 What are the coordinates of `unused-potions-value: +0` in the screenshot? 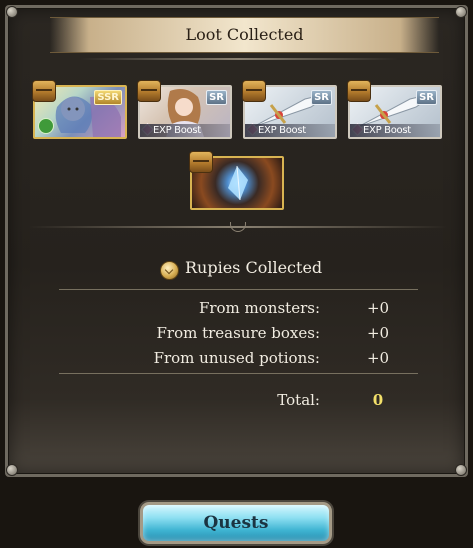 It's located at (378, 358).